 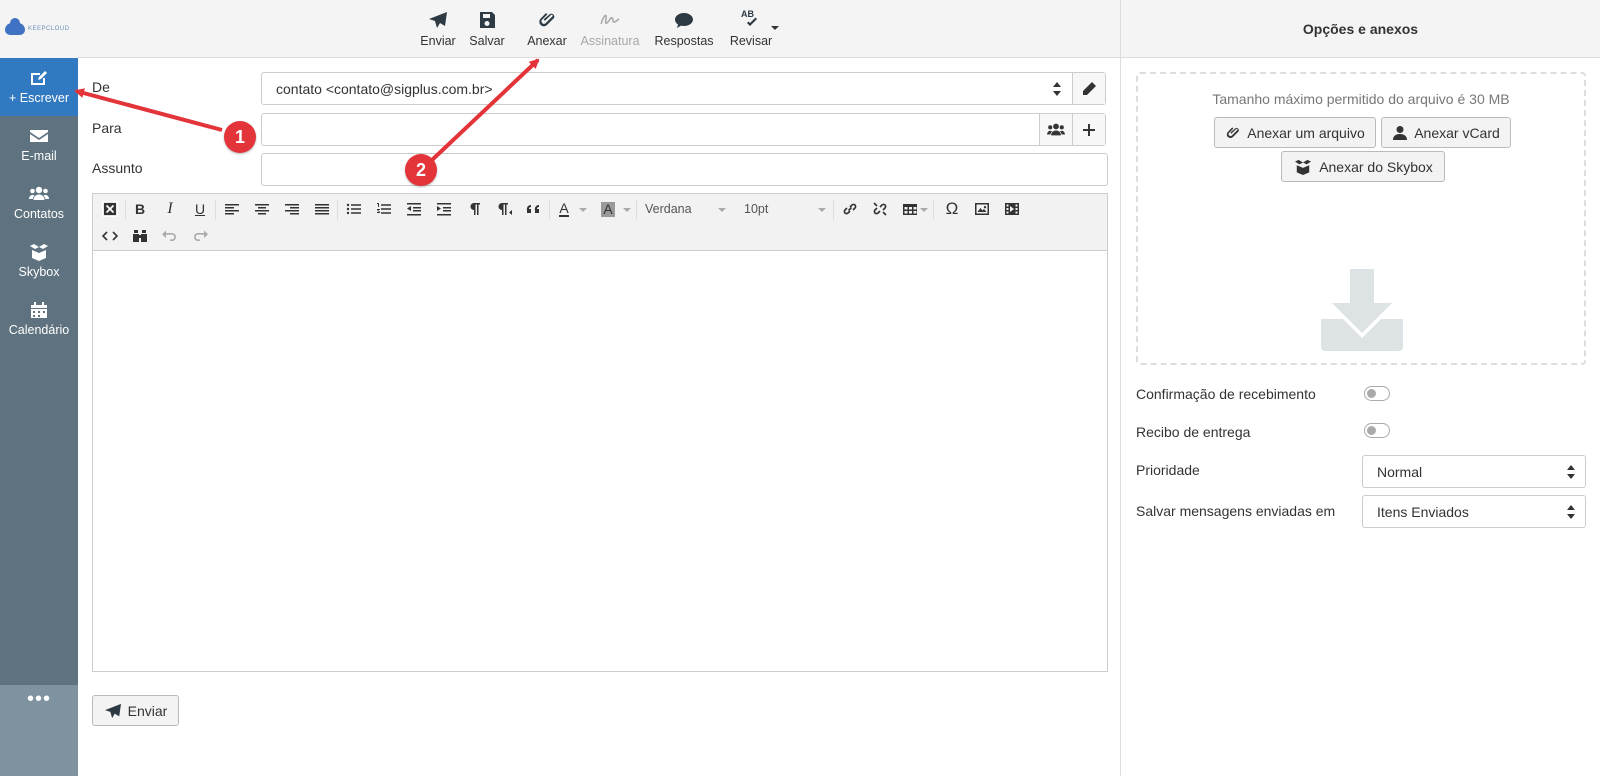 What do you see at coordinates (627, 210) in the screenshot?
I see `background-color-caret-icon` at bounding box center [627, 210].